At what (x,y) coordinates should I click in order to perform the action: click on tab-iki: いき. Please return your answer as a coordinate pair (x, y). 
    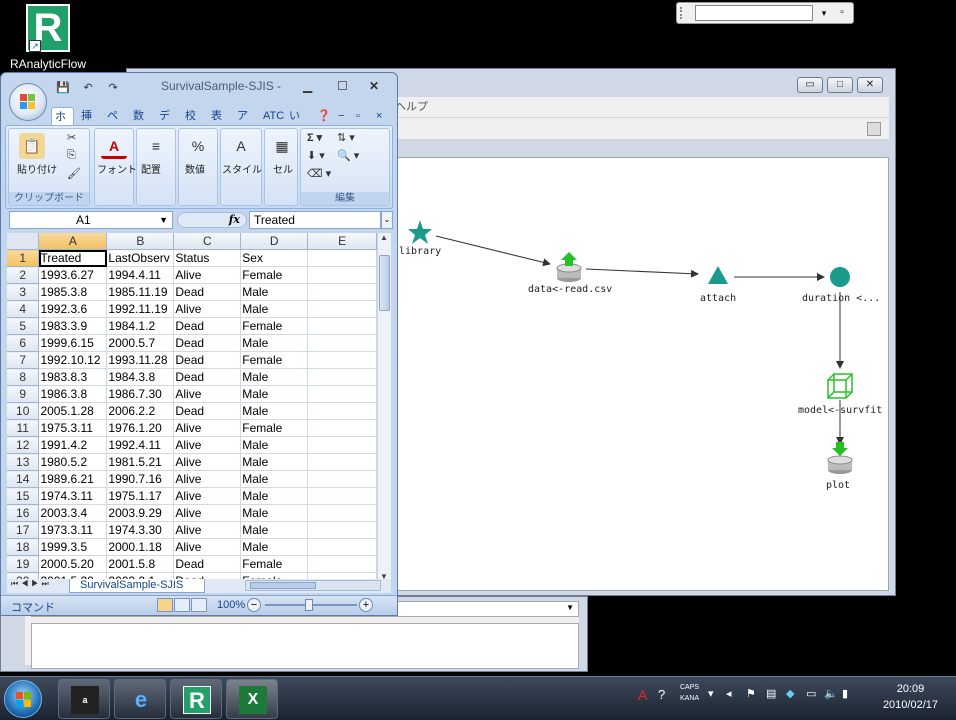
    Looking at the image, I should click on (298, 123).